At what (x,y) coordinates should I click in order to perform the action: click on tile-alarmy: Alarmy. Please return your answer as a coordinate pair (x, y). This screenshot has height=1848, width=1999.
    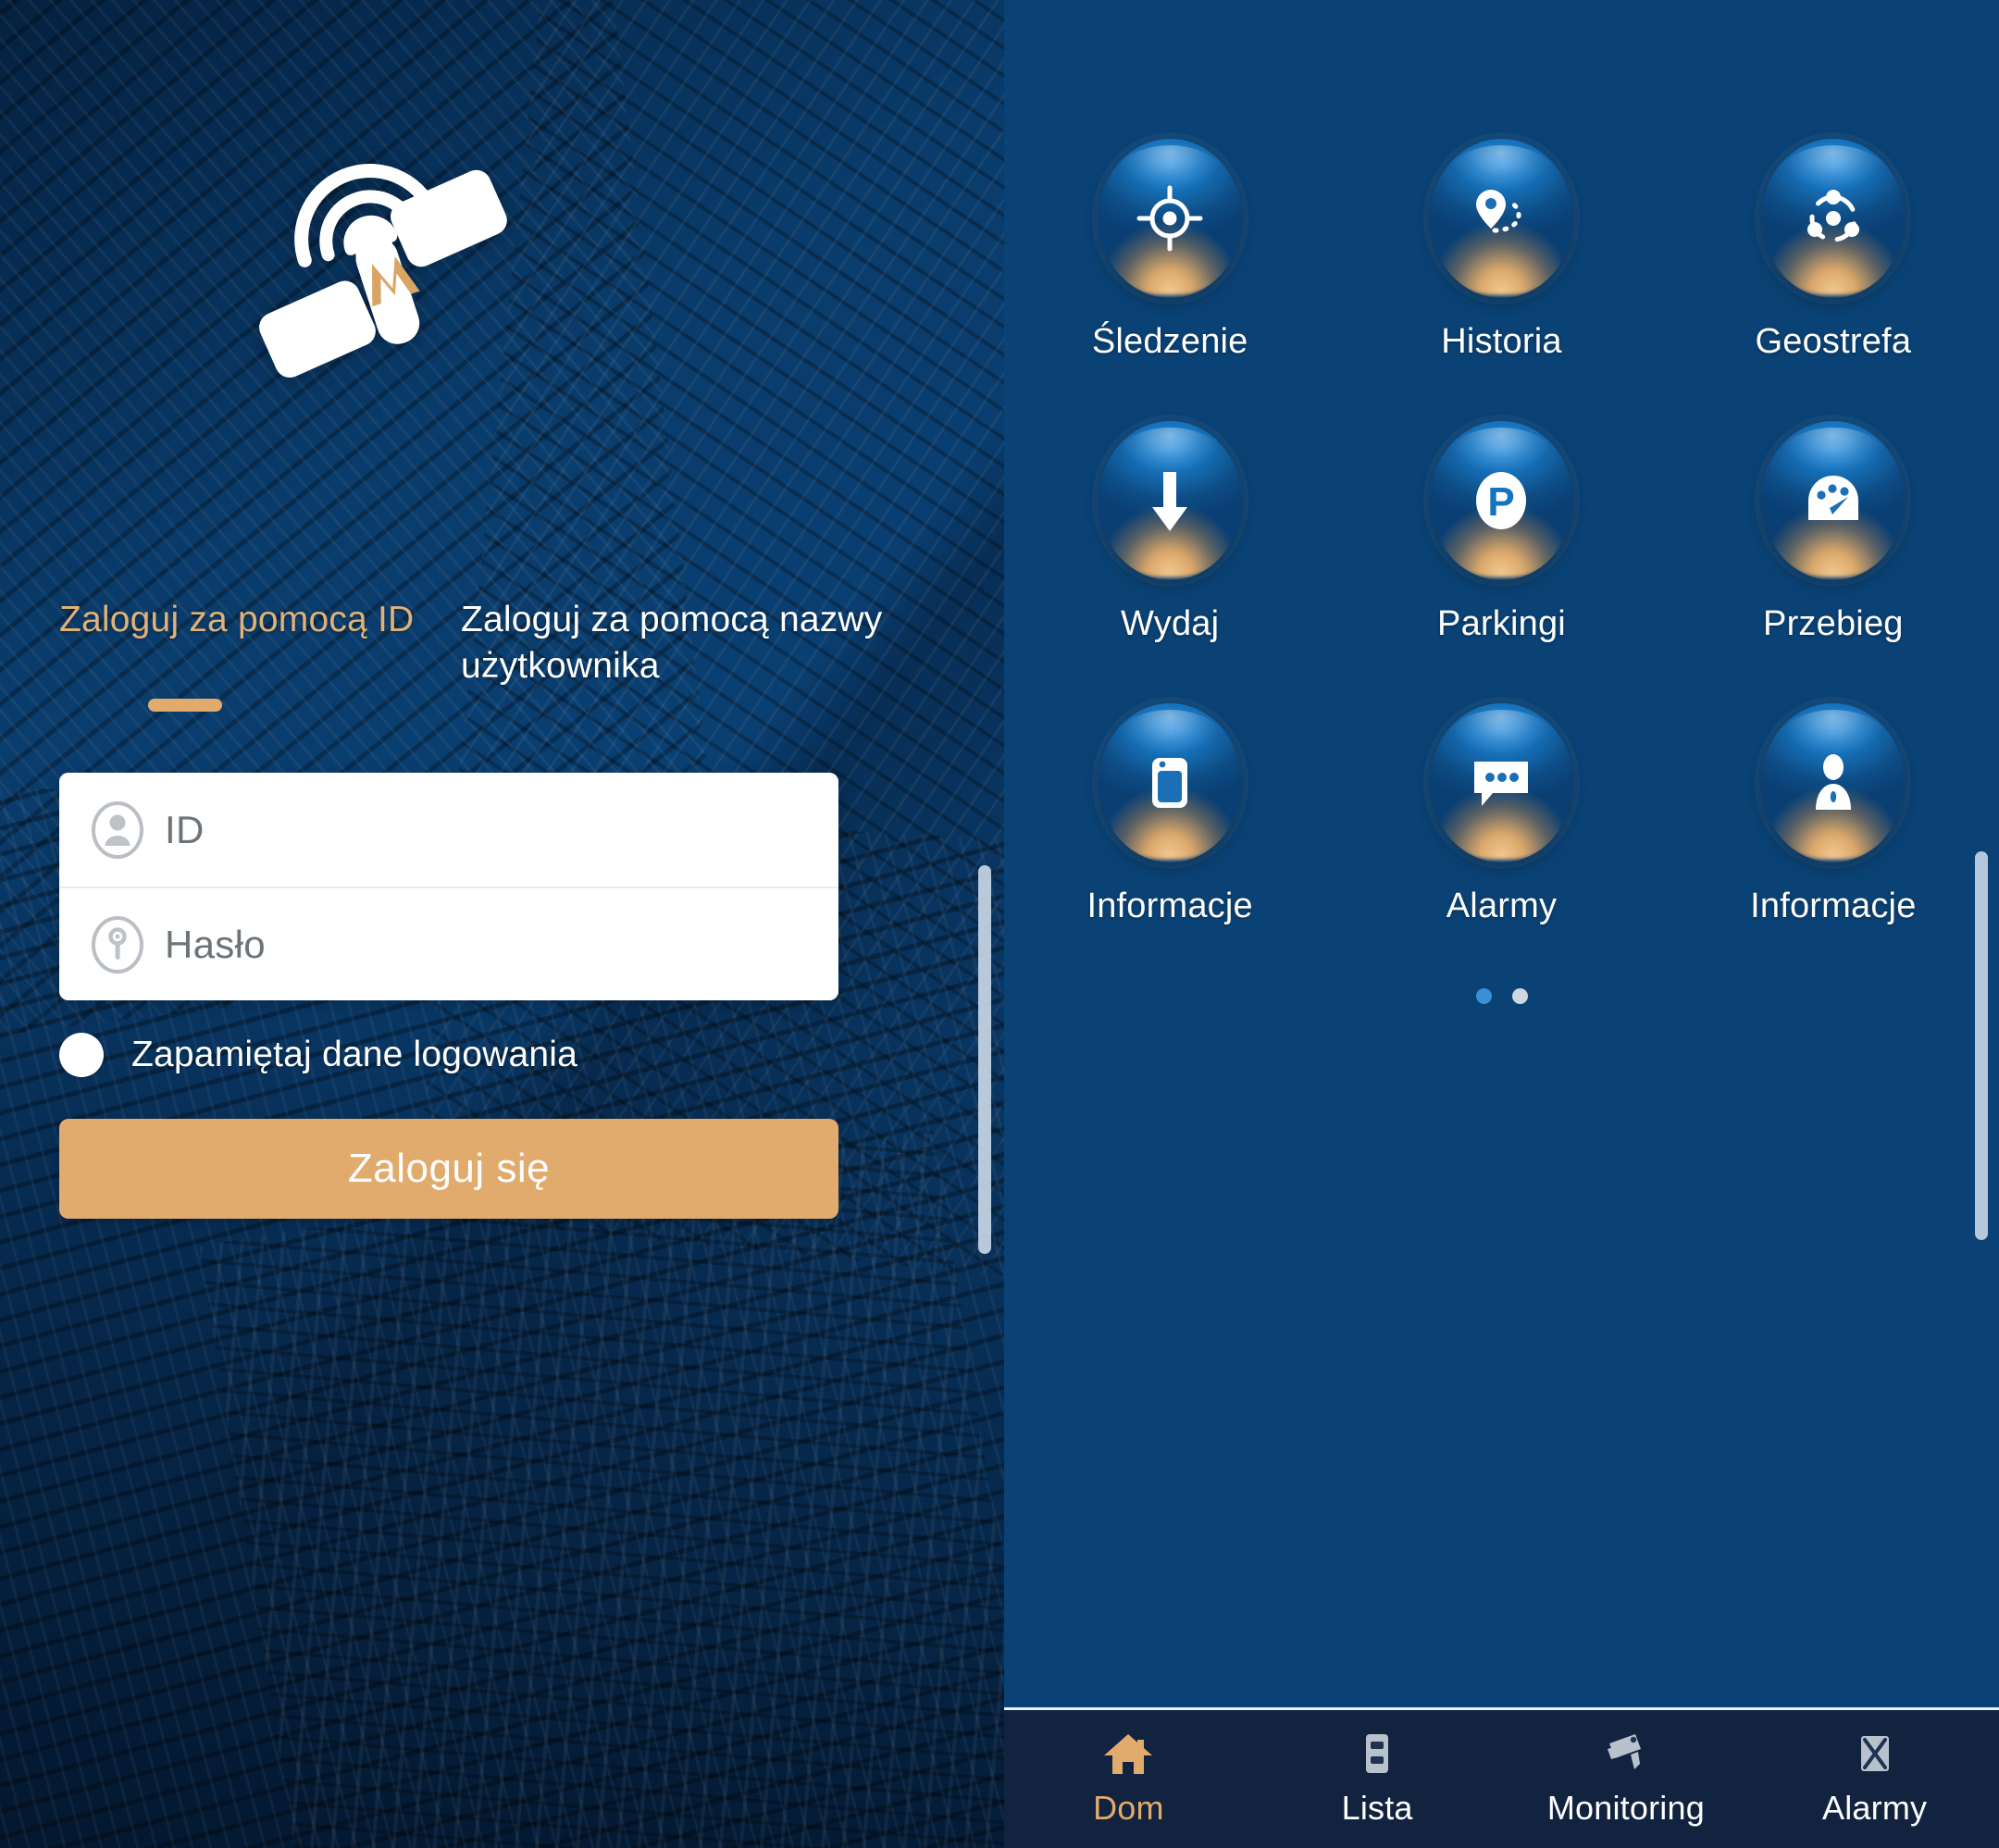
    Looking at the image, I should click on (1501, 814).